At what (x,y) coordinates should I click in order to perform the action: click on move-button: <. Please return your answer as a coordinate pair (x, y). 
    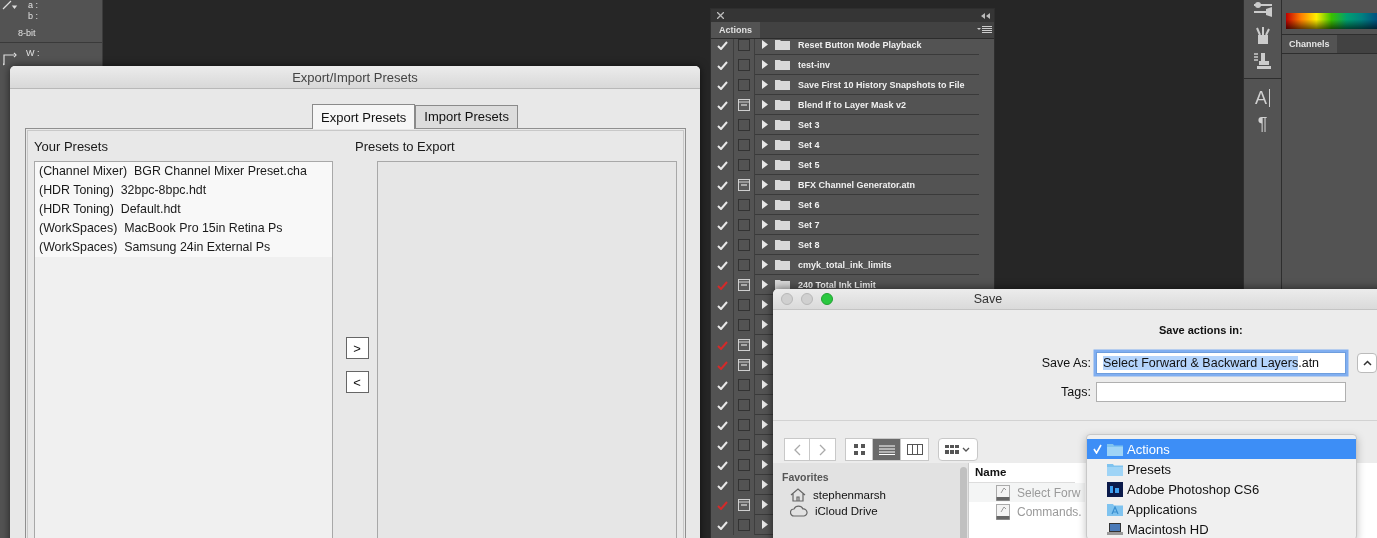
    Looking at the image, I should click on (357, 382).